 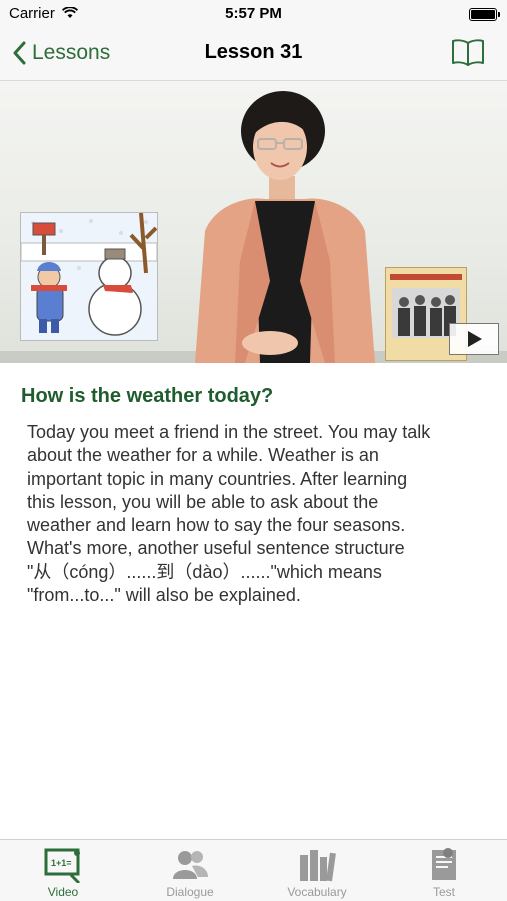 I want to click on page-title: Lesson 31, so click(x=253, y=52).